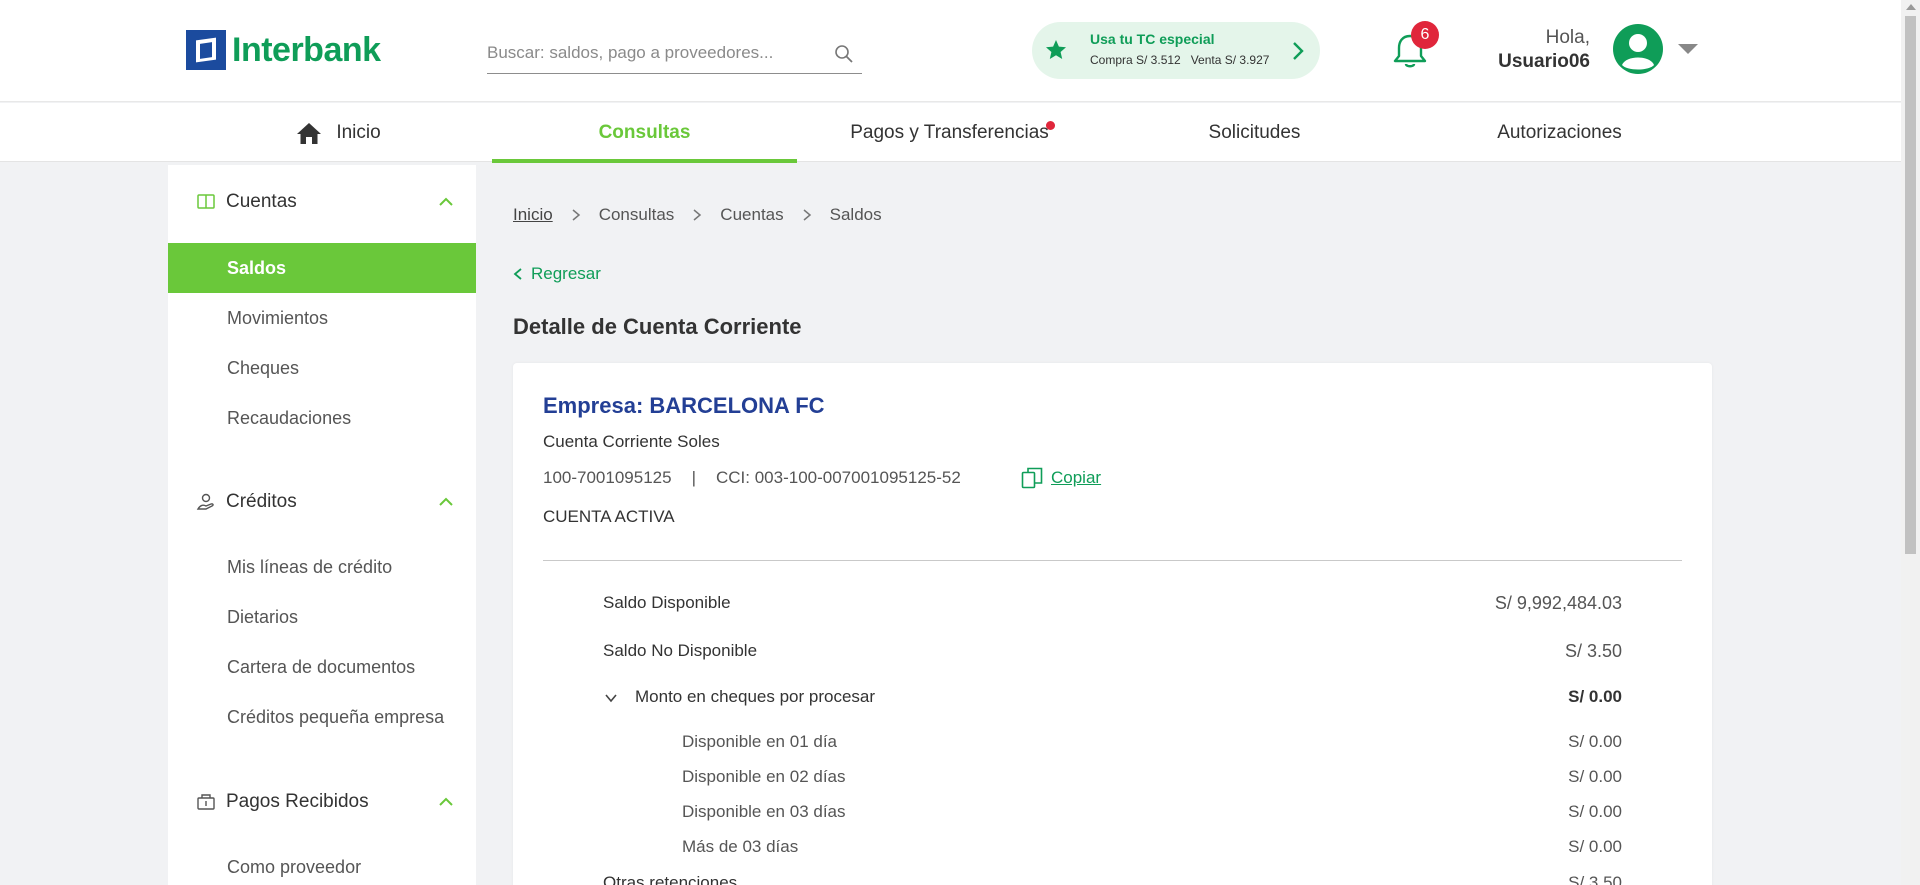 This screenshot has height=885, width=1920. Describe the element at coordinates (322, 617) in the screenshot. I see `sidebar-item-dietarios: Dietarios` at that location.